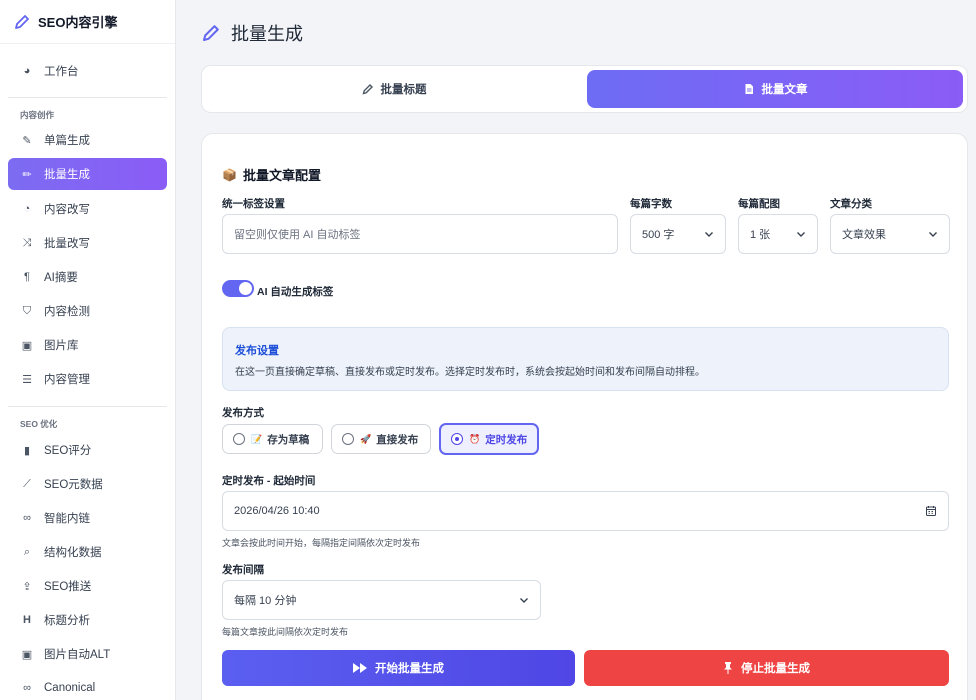 The height and width of the screenshot is (700, 976). Describe the element at coordinates (67, 141) in the screenshot. I see `sidebar-item-label: 单篇生成` at that location.